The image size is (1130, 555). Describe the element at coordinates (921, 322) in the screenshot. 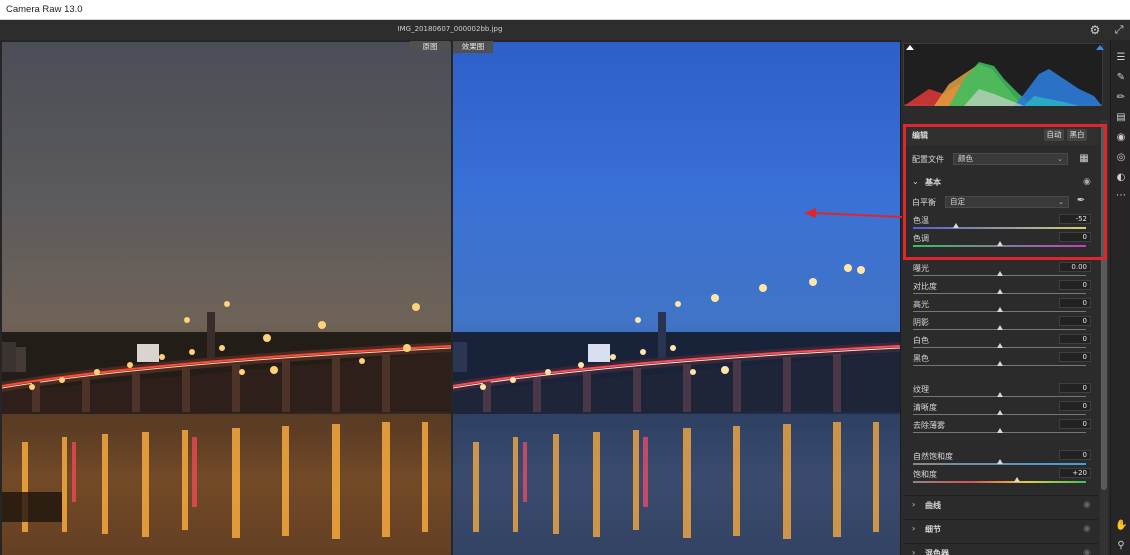

I see `slider-label: 阴影` at that location.